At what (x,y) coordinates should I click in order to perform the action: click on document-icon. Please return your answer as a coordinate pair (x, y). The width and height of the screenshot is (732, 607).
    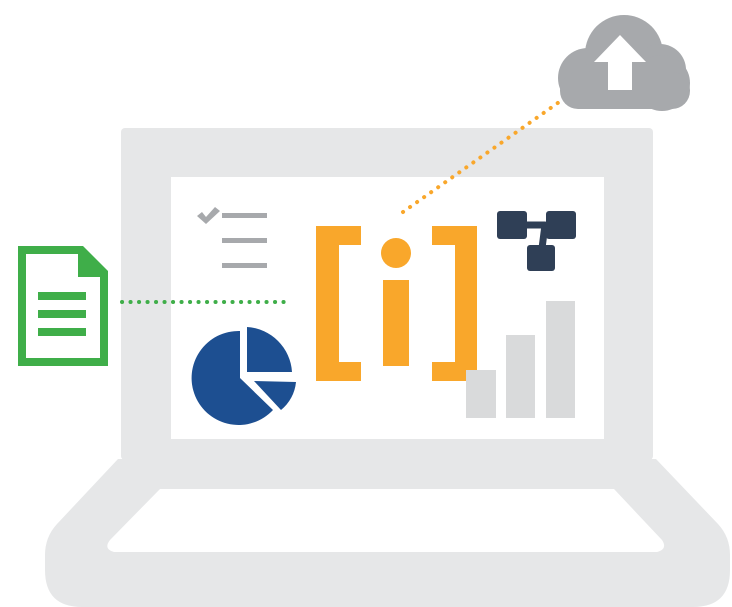
    Looking at the image, I should click on (63, 306).